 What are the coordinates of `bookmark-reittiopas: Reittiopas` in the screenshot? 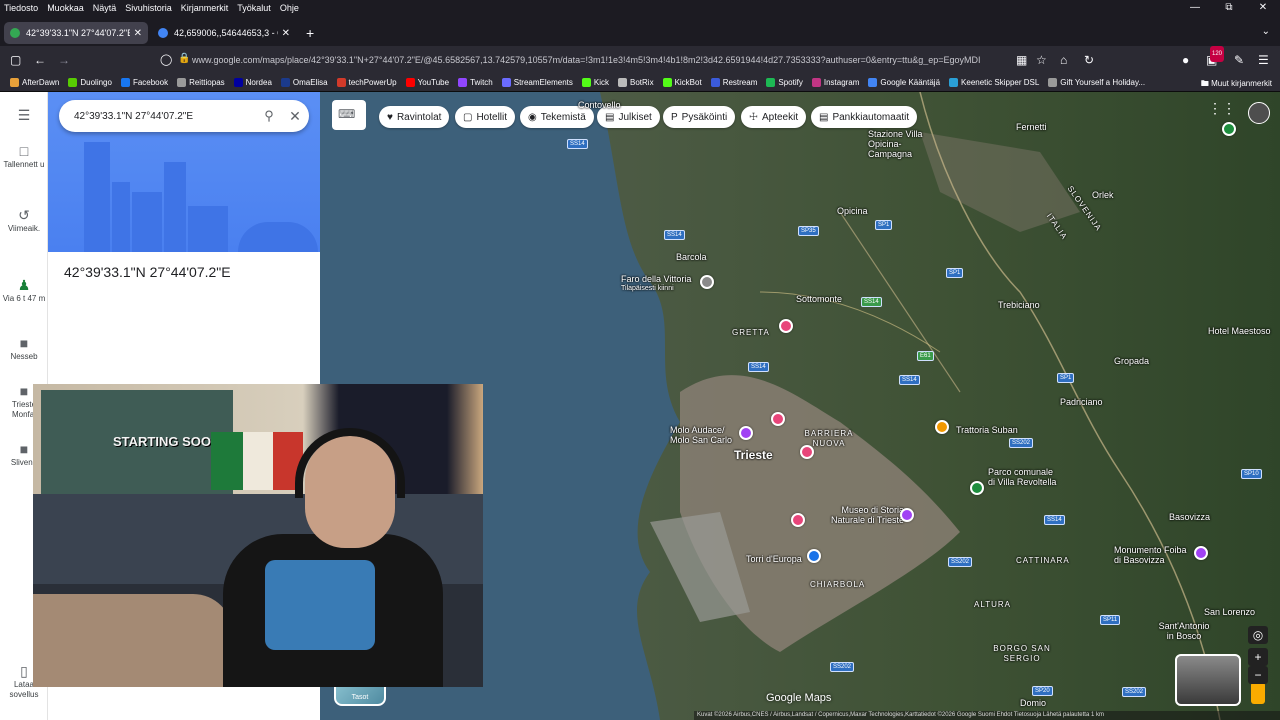 It's located at (201, 82).